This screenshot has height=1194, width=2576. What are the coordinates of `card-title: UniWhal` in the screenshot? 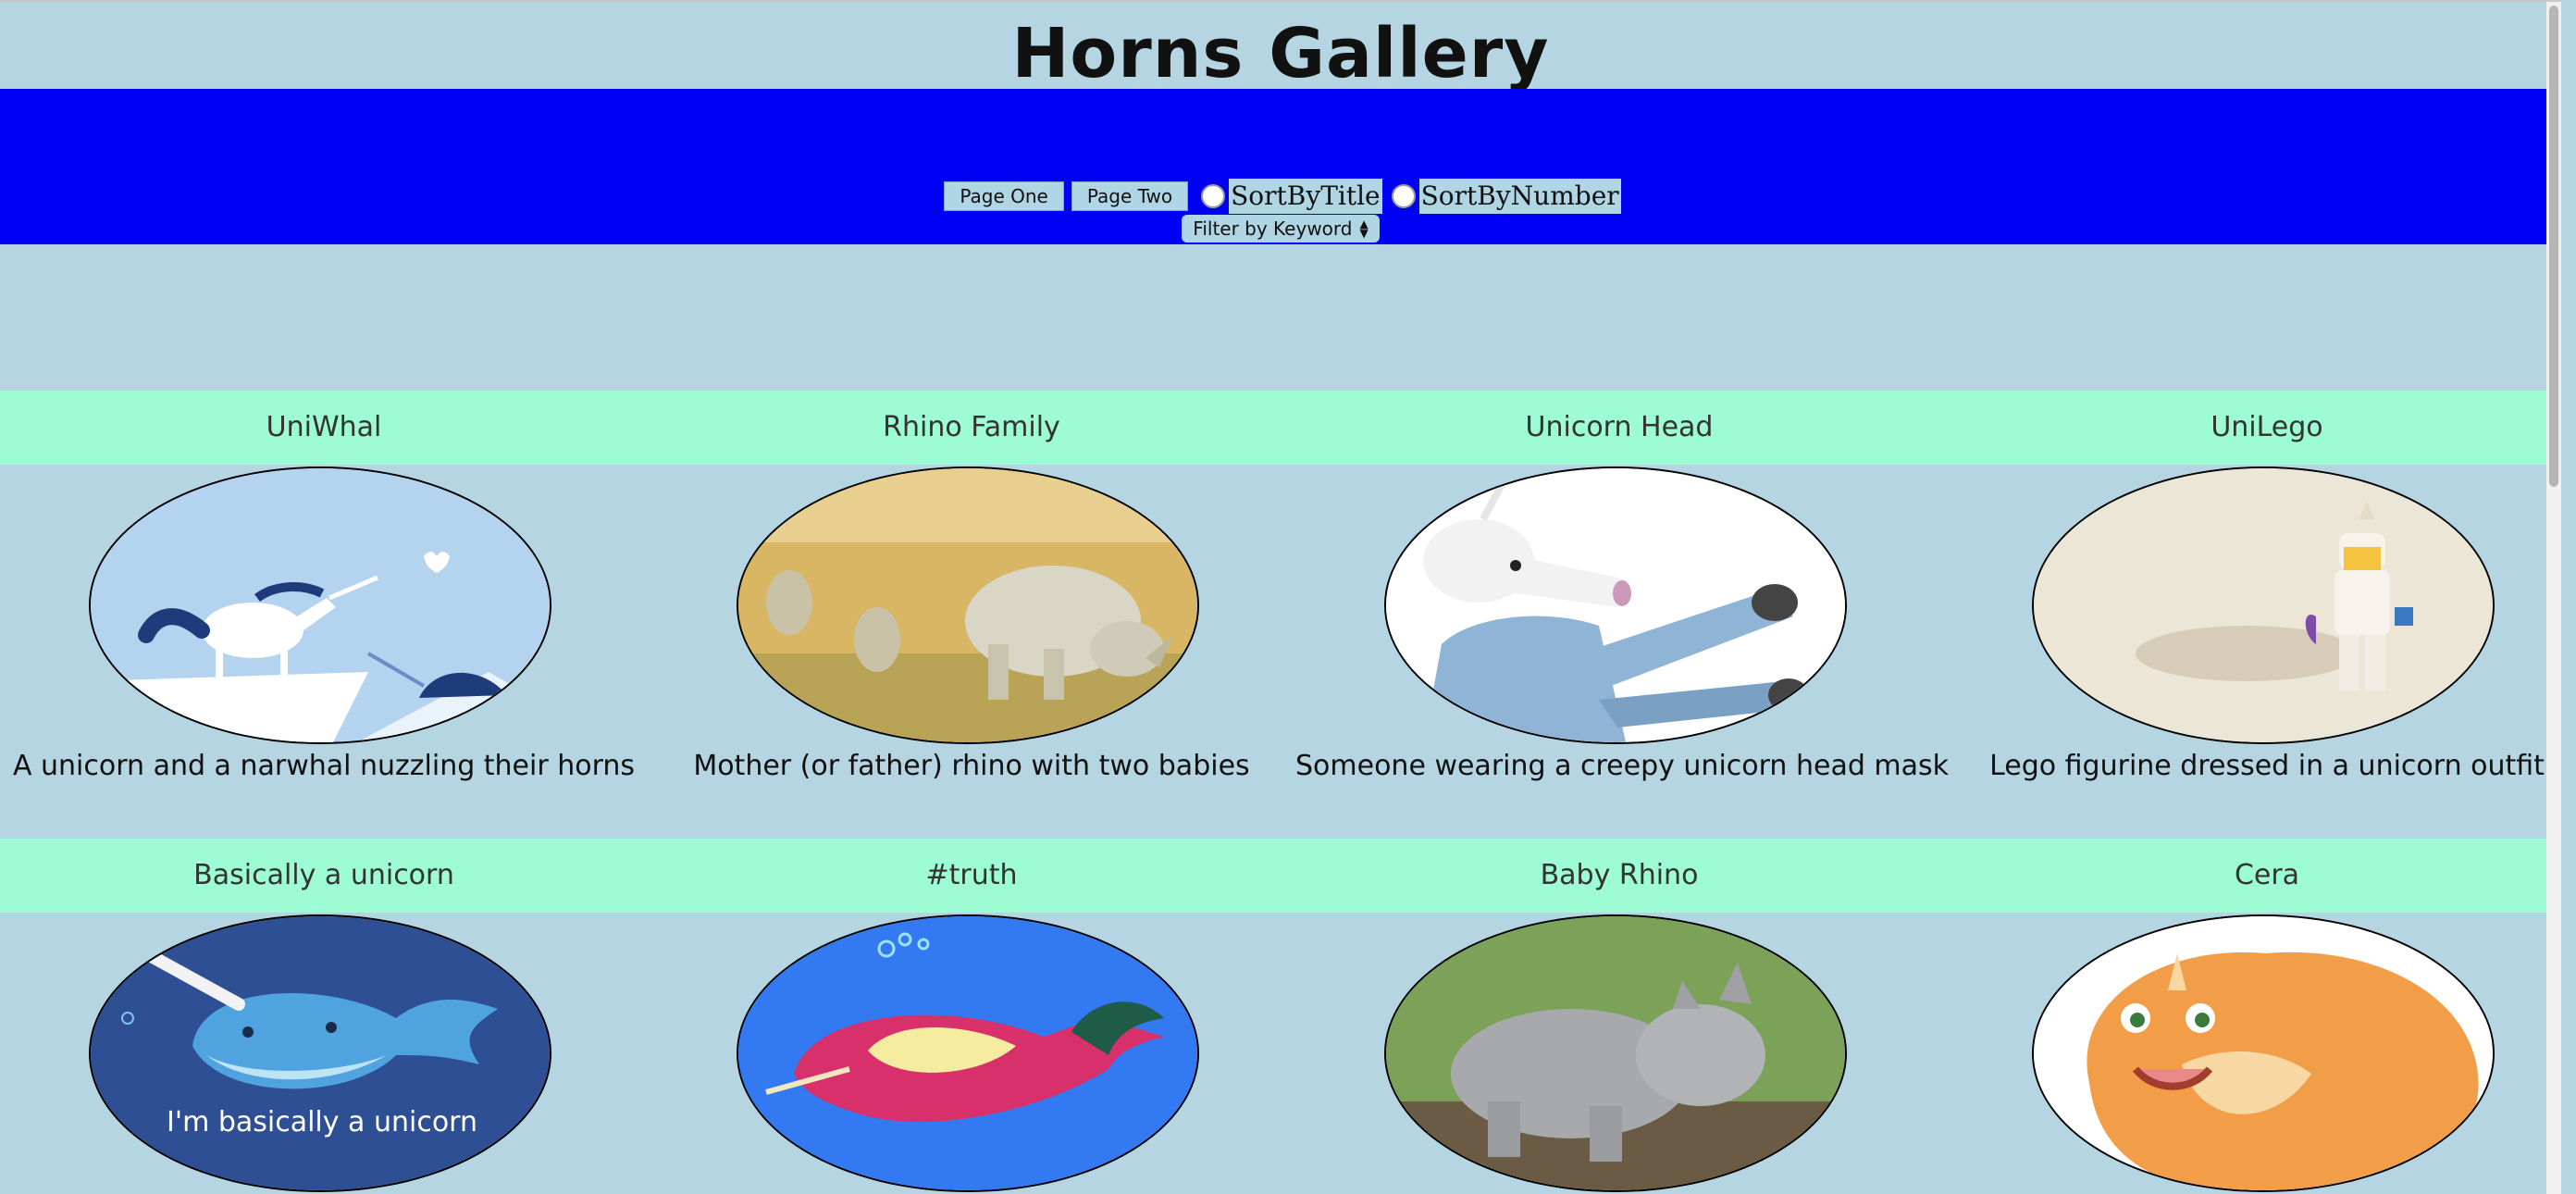 It's located at (324, 427).